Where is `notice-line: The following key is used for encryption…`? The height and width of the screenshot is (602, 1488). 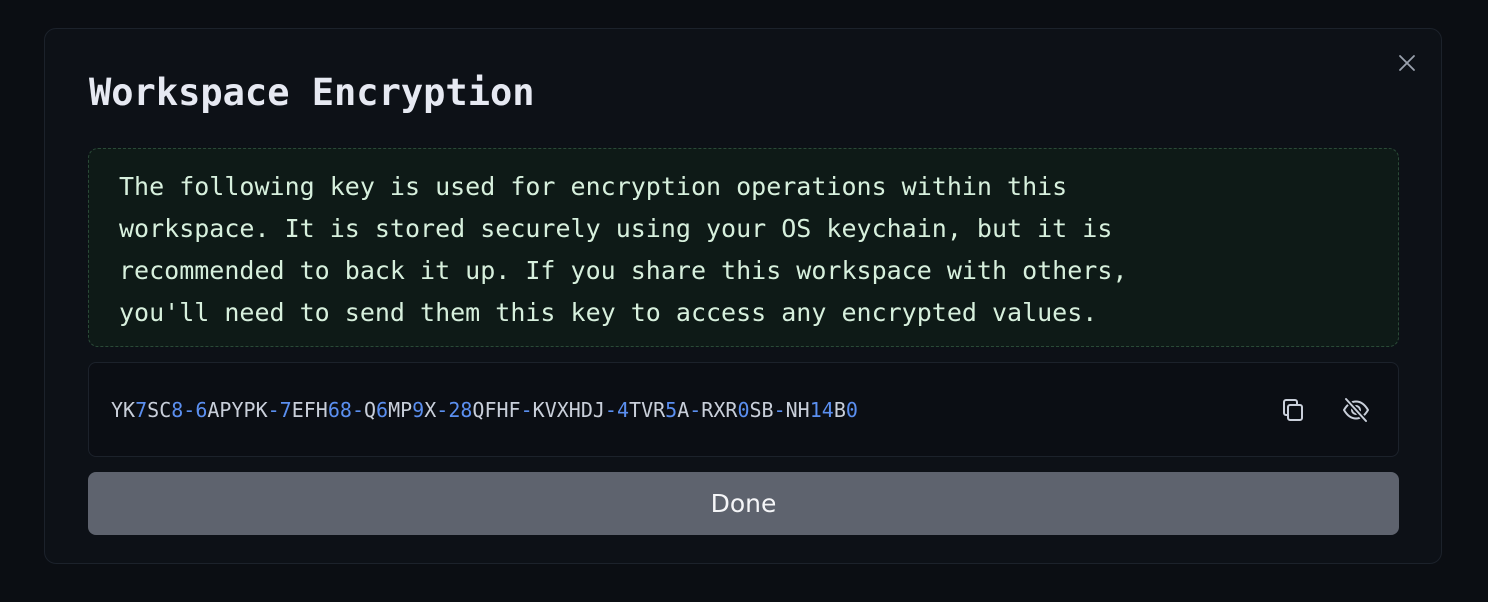 notice-line: The following key is used for encryption… is located at coordinates (593, 186).